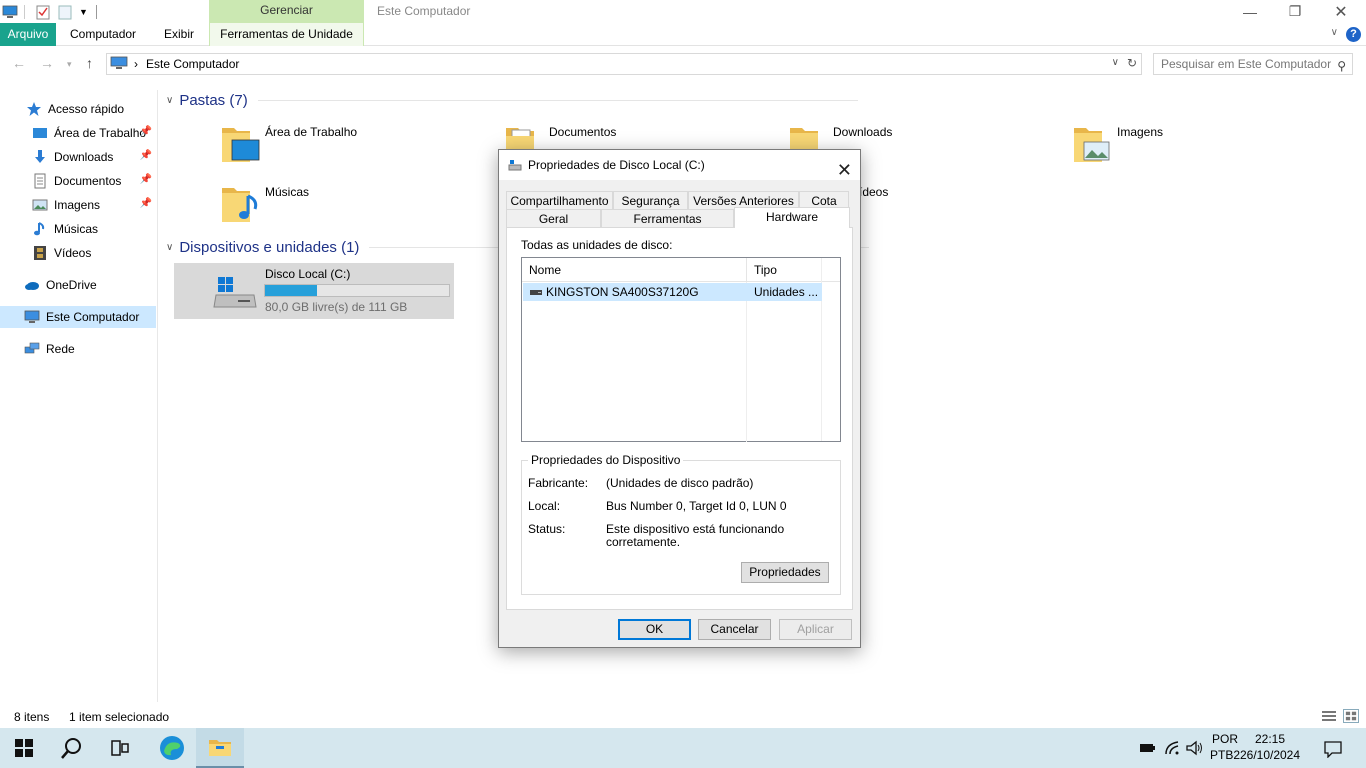 The height and width of the screenshot is (768, 1366). What do you see at coordinates (624, 64) in the screenshot?
I see `address-bar: › Este Computador ∨ ↻` at bounding box center [624, 64].